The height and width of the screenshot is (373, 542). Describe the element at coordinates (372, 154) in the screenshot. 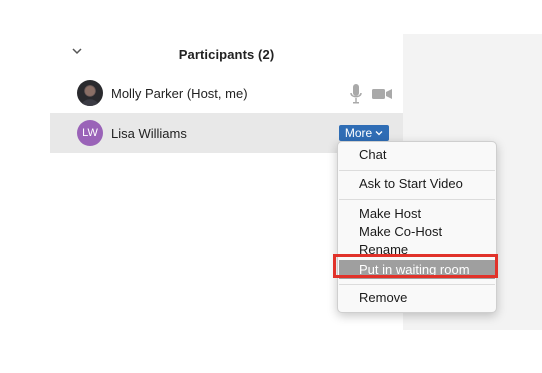

I see `menu-item-chat: Chat` at that location.